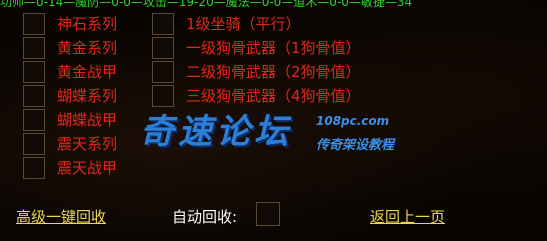 The height and width of the screenshot is (241, 547). What do you see at coordinates (355, 145) in the screenshot?
I see `watermark-slogan: 传奇架设教程` at bounding box center [355, 145].